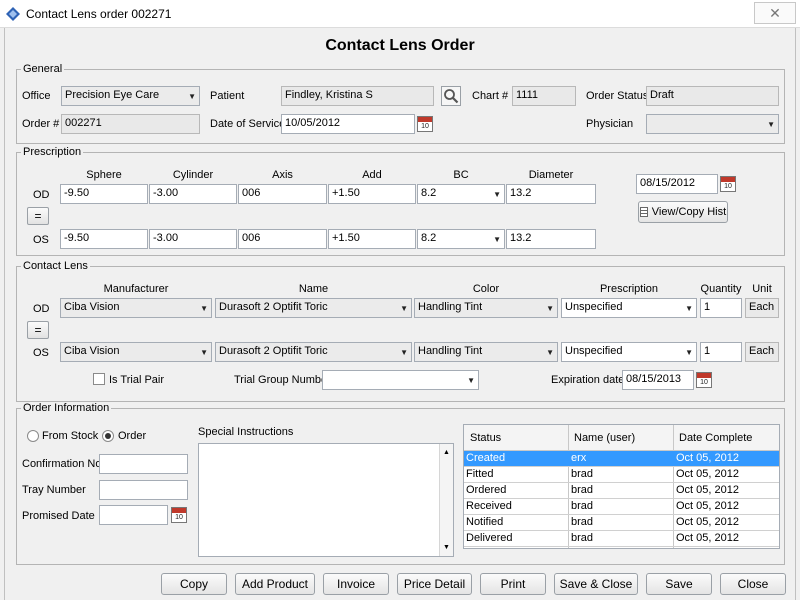 The image size is (800, 600). I want to click on bc-header: BC, so click(461, 175).